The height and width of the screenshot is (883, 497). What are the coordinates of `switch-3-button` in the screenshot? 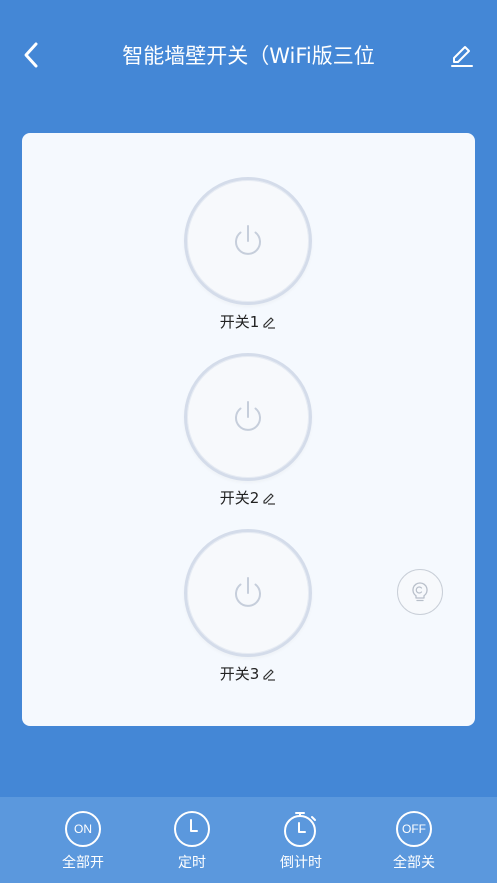 It's located at (248, 593).